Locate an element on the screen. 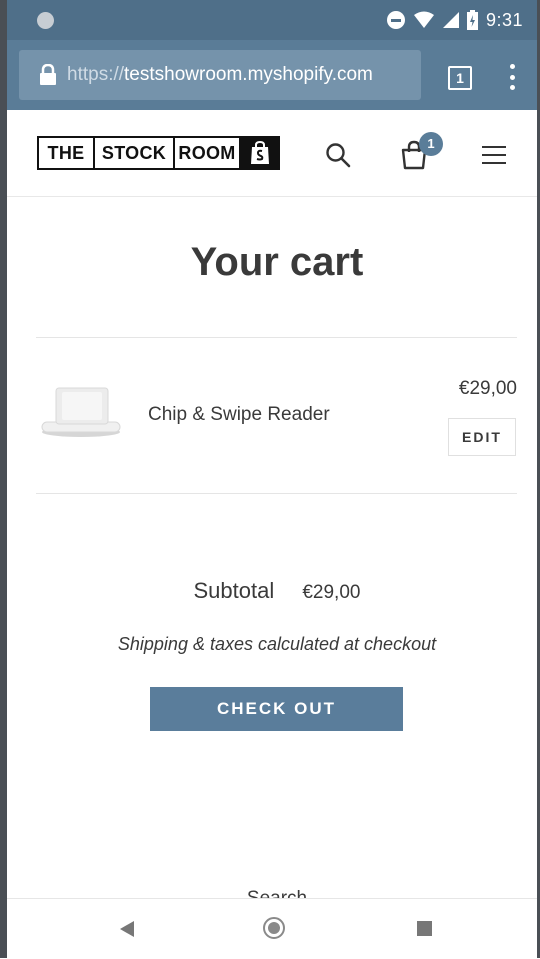  url-scheme: https:// is located at coordinates (96, 74).